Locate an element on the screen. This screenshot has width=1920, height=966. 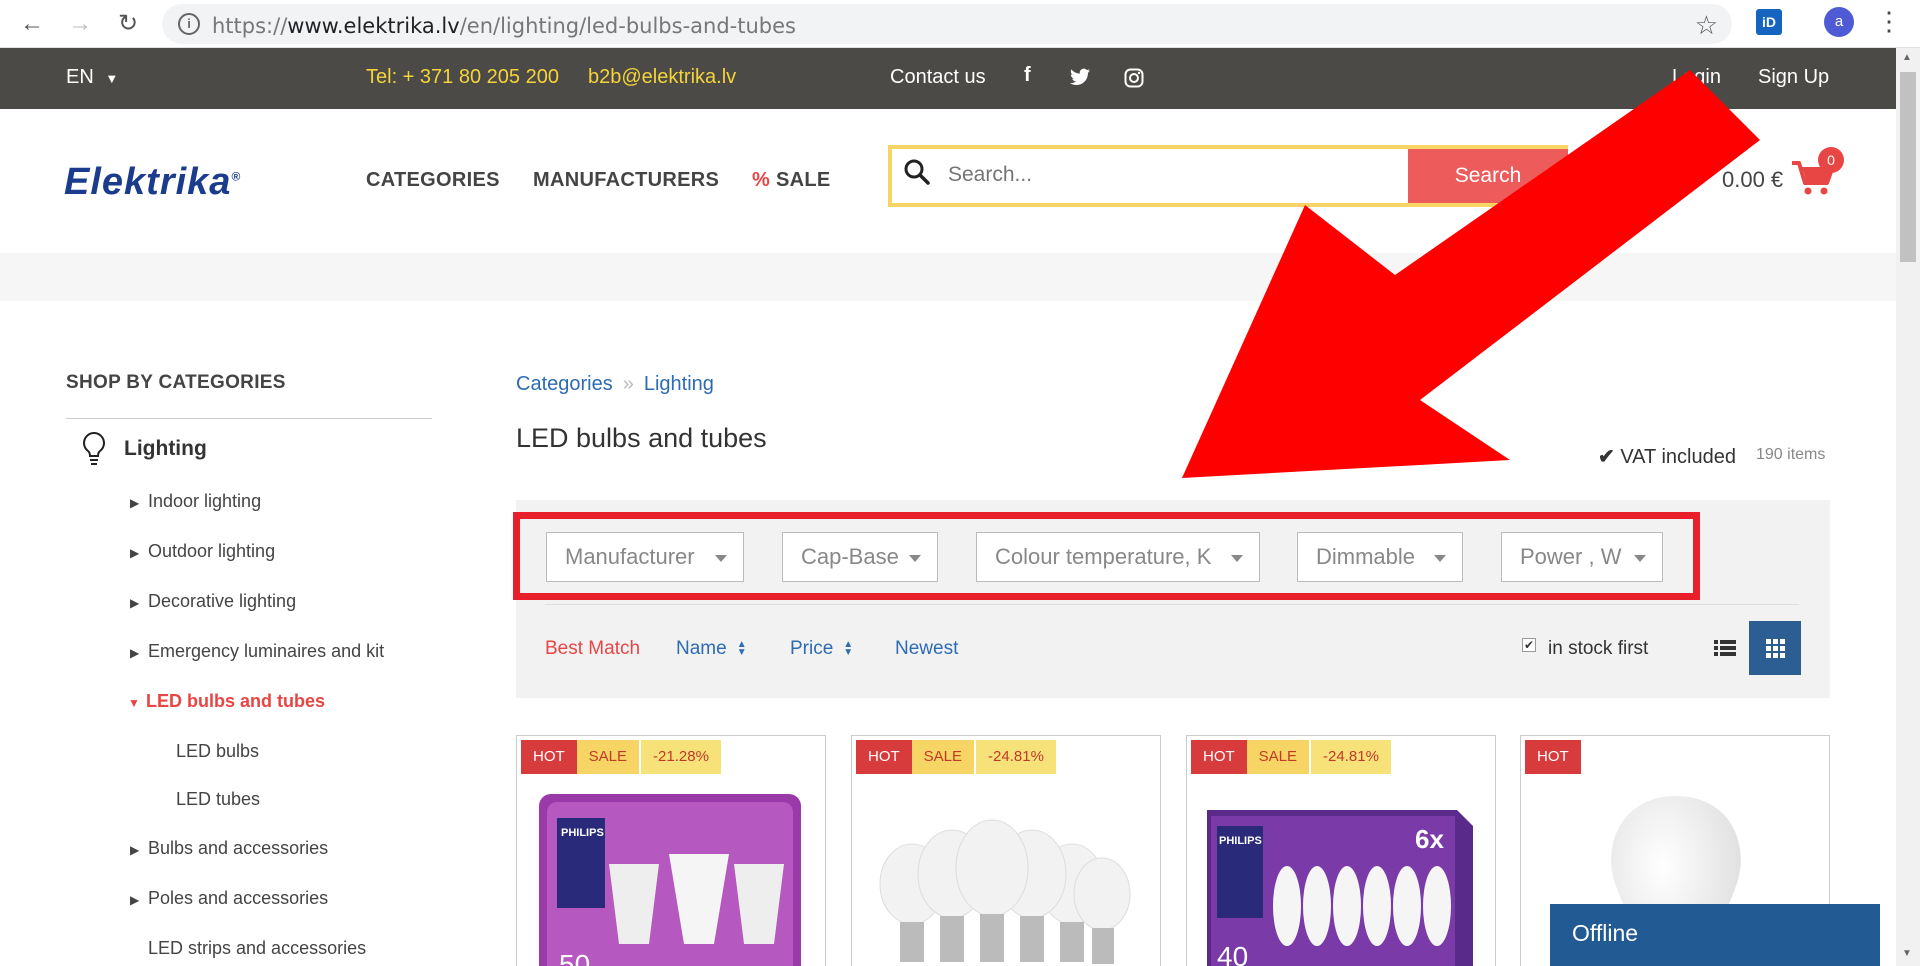
twitter-icon is located at coordinates (1080, 77).